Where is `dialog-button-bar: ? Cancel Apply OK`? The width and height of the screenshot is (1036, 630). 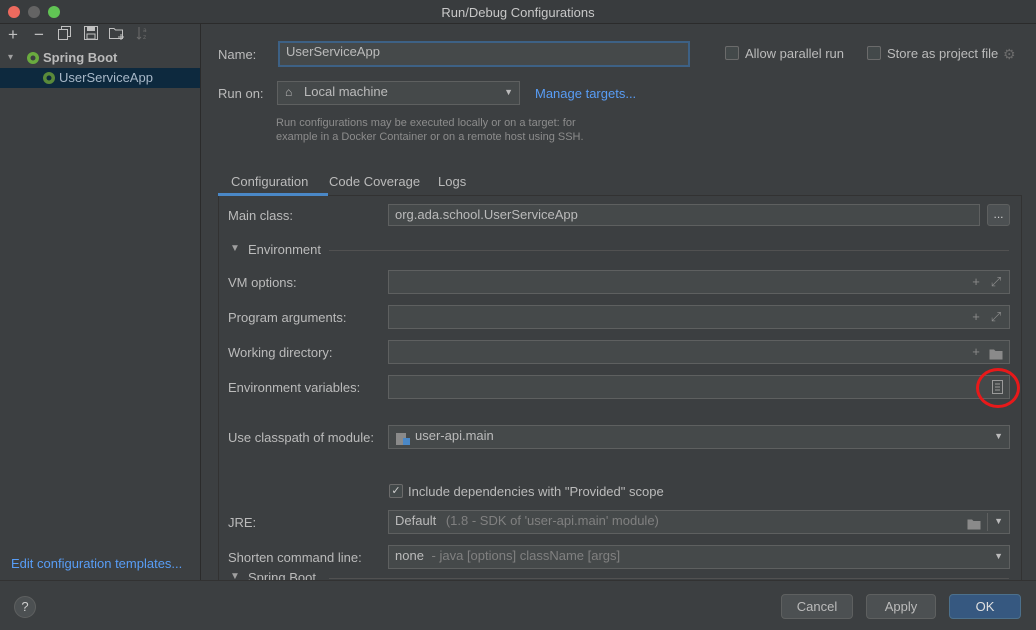 dialog-button-bar: ? Cancel Apply OK is located at coordinates (518, 605).